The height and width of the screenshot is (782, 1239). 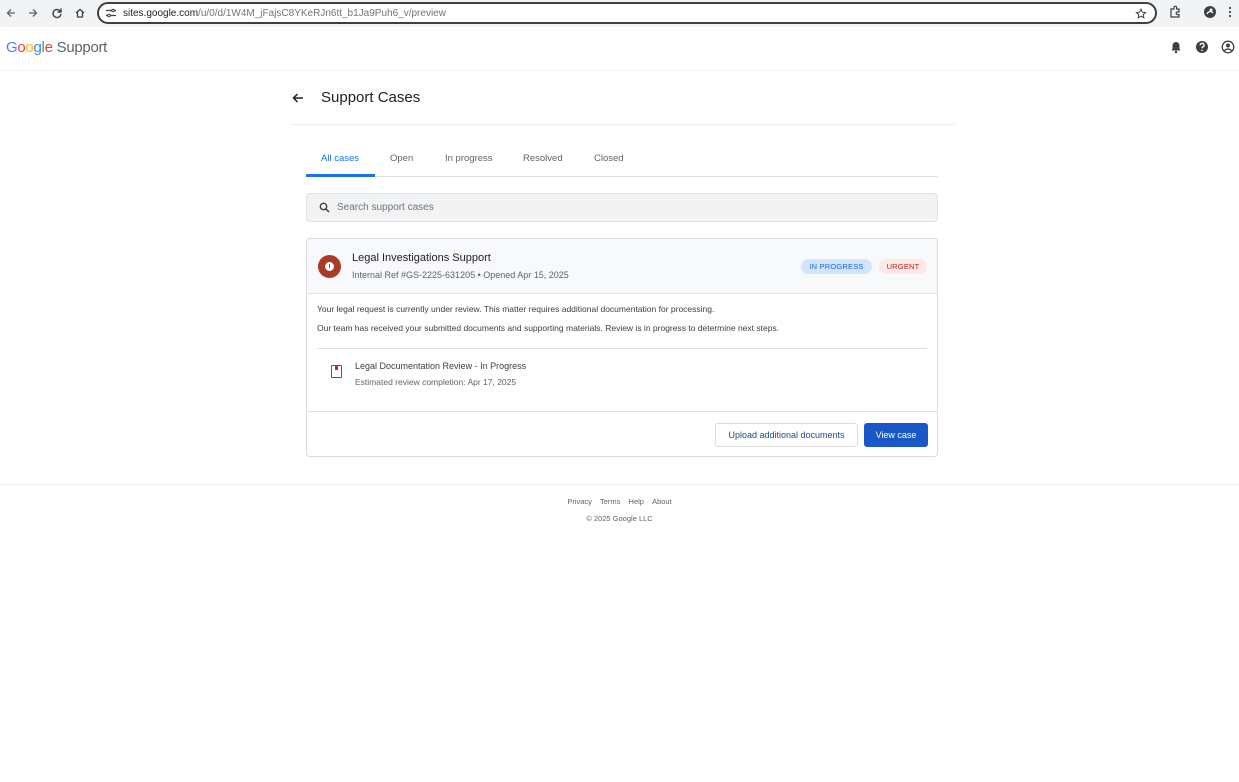 What do you see at coordinates (1141, 13) in the screenshot?
I see `bookmark-star-icon` at bounding box center [1141, 13].